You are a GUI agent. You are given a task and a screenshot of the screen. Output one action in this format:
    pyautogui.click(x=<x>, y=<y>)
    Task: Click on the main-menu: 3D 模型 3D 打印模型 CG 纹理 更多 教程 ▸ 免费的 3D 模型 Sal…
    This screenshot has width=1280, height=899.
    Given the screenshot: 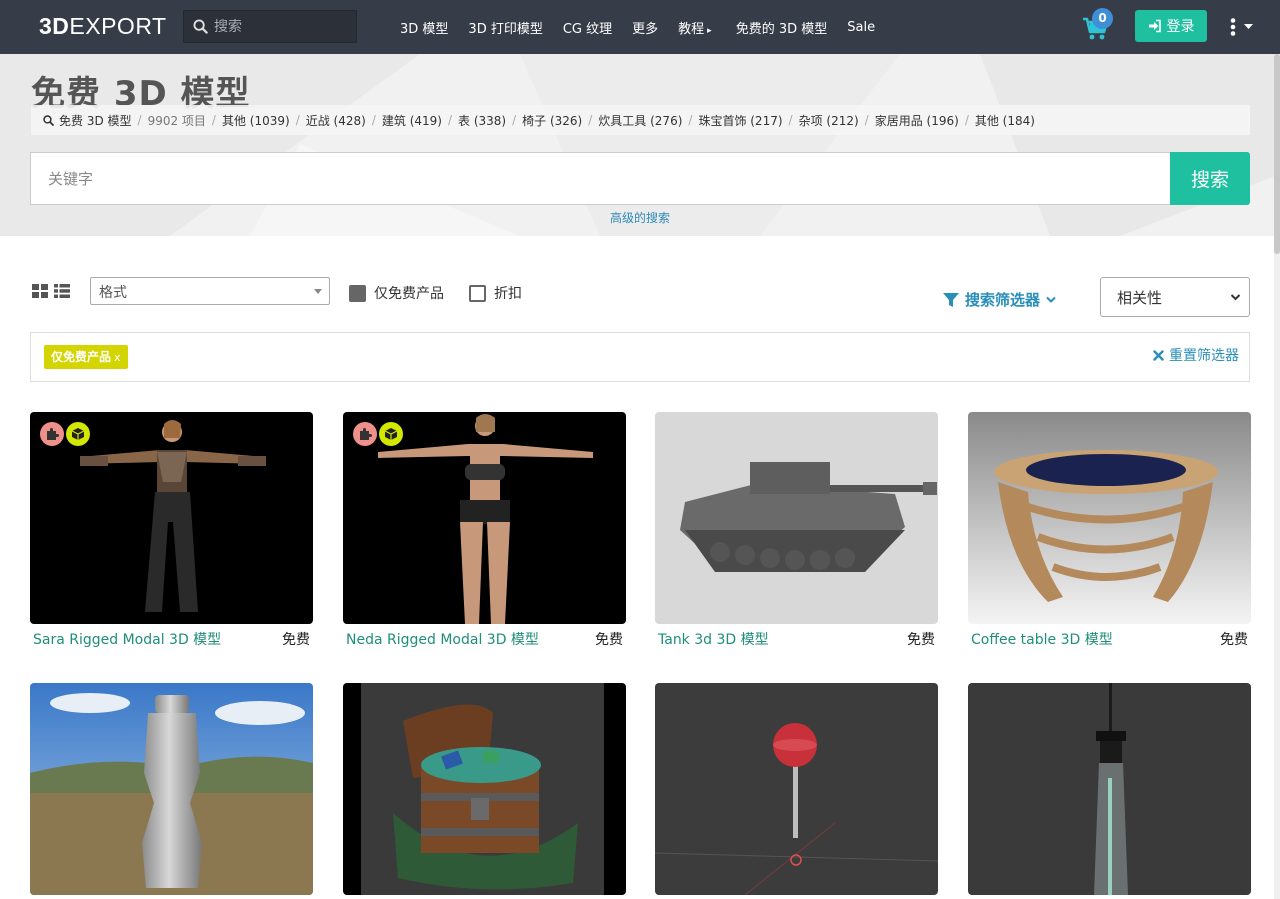 What is the action you would take?
    pyautogui.click(x=637, y=27)
    